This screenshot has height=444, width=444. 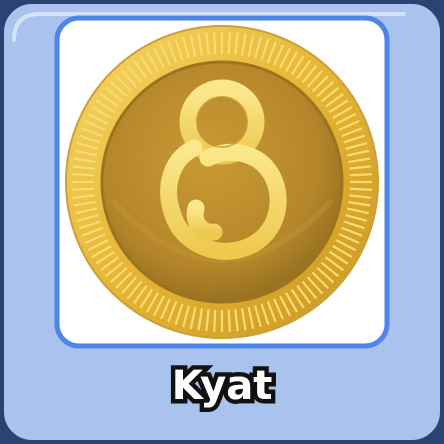 What do you see at coordinates (222, 386) in the screenshot?
I see `currency-label: Kyat` at bounding box center [222, 386].